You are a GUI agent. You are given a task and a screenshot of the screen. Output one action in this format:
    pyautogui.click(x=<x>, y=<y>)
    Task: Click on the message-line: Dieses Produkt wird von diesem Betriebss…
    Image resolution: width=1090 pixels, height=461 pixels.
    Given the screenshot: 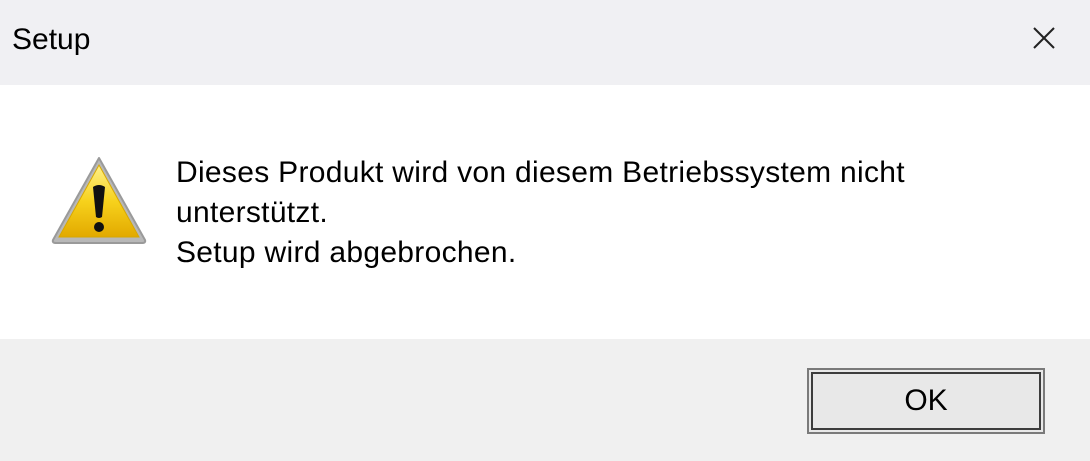 What is the action you would take?
    pyautogui.click(x=540, y=172)
    